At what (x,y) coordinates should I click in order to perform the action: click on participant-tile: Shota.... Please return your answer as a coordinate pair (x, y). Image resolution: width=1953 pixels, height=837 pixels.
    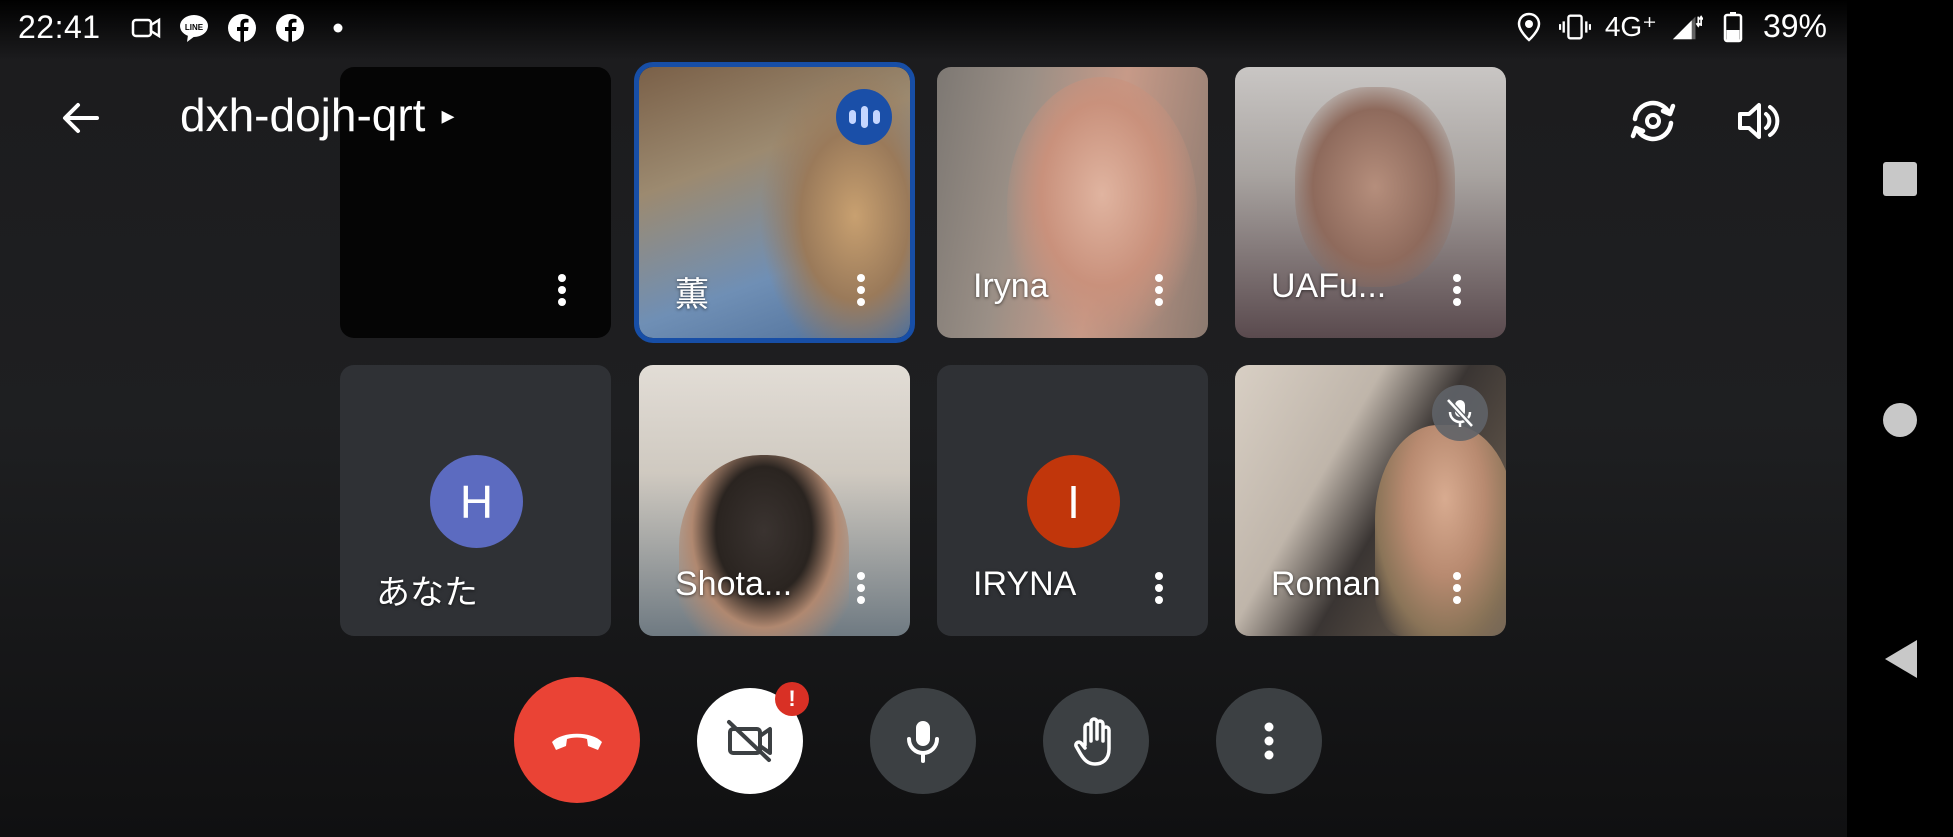
    Looking at the image, I should click on (774, 500).